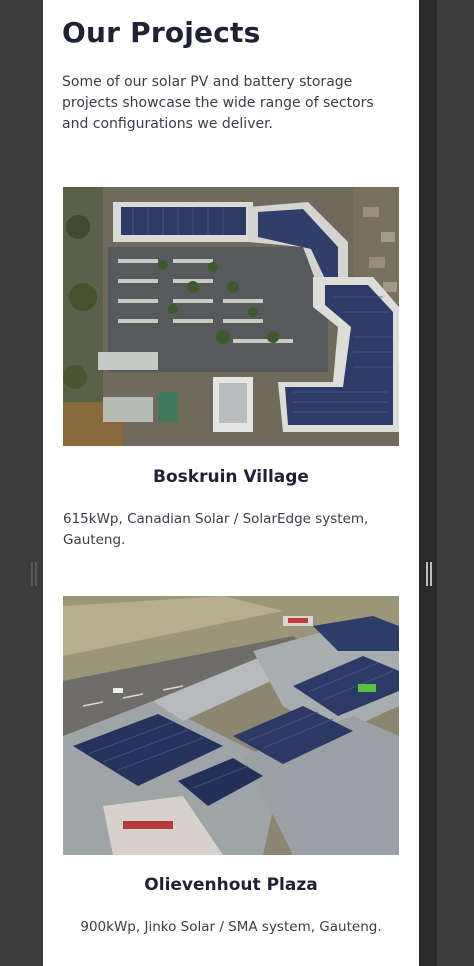 This screenshot has height=966, width=474. I want to click on project-title: Boskruin Village, so click(231, 477).